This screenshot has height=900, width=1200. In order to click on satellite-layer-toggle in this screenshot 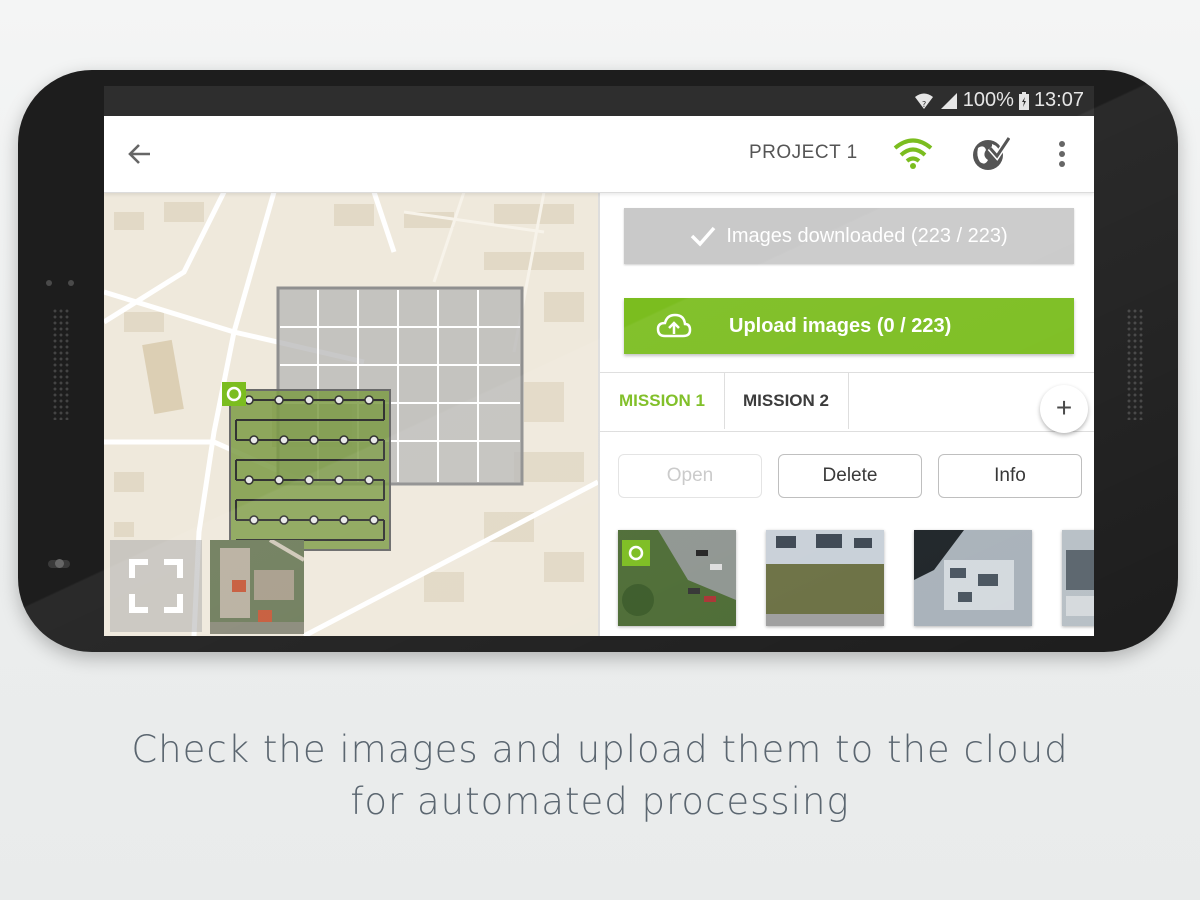, I will do `click(257, 587)`.